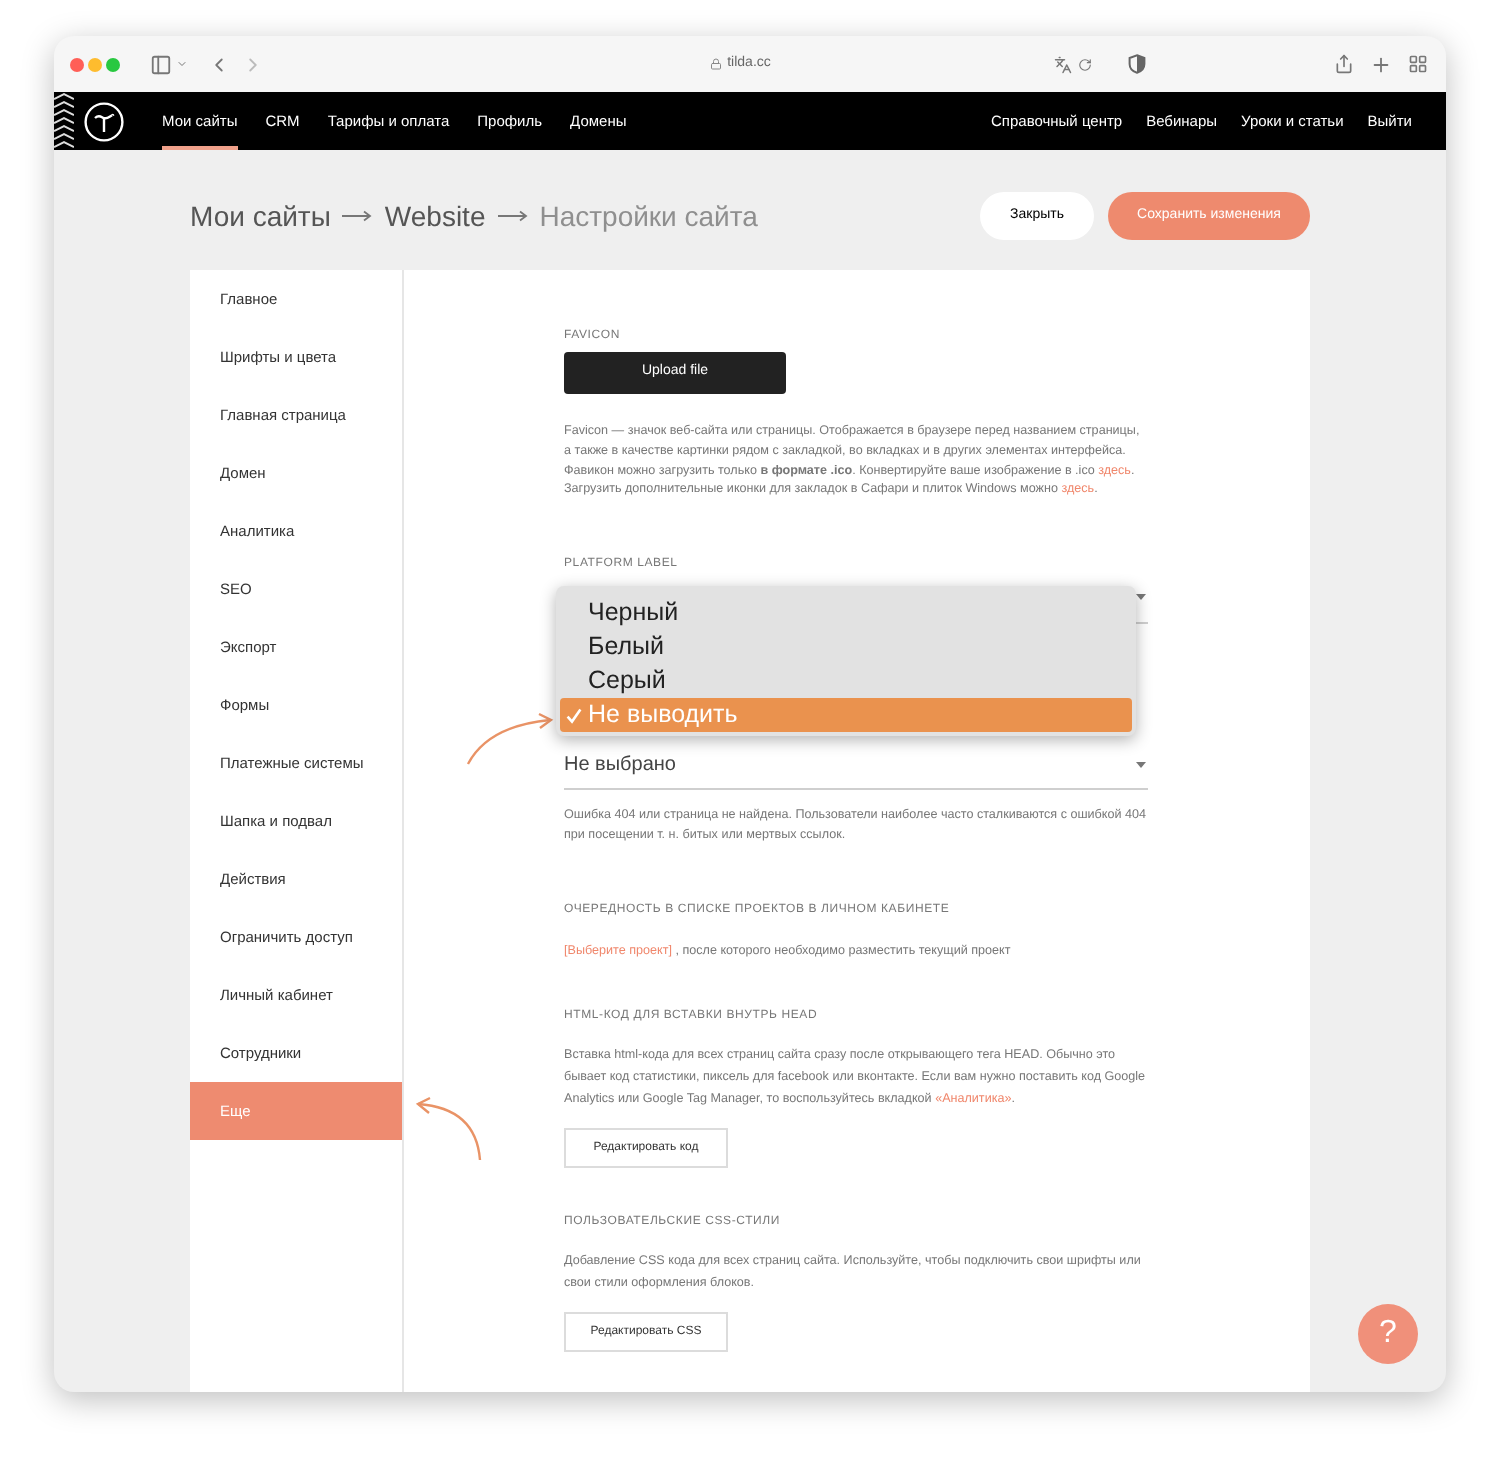 This screenshot has height=1464, width=1500. Describe the element at coordinates (648, 216) in the screenshot. I see `breadcrumb-current: Настройки сайта` at that location.